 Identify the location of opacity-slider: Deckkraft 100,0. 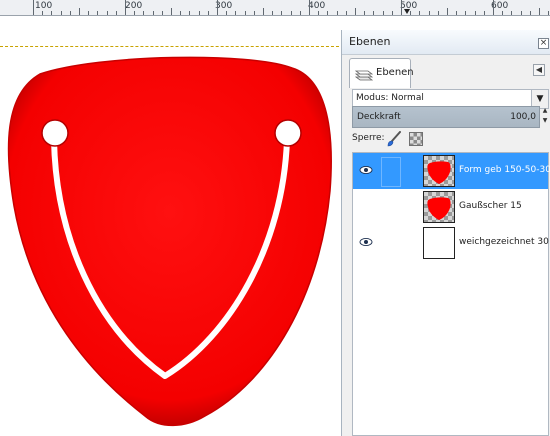
(446, 117).